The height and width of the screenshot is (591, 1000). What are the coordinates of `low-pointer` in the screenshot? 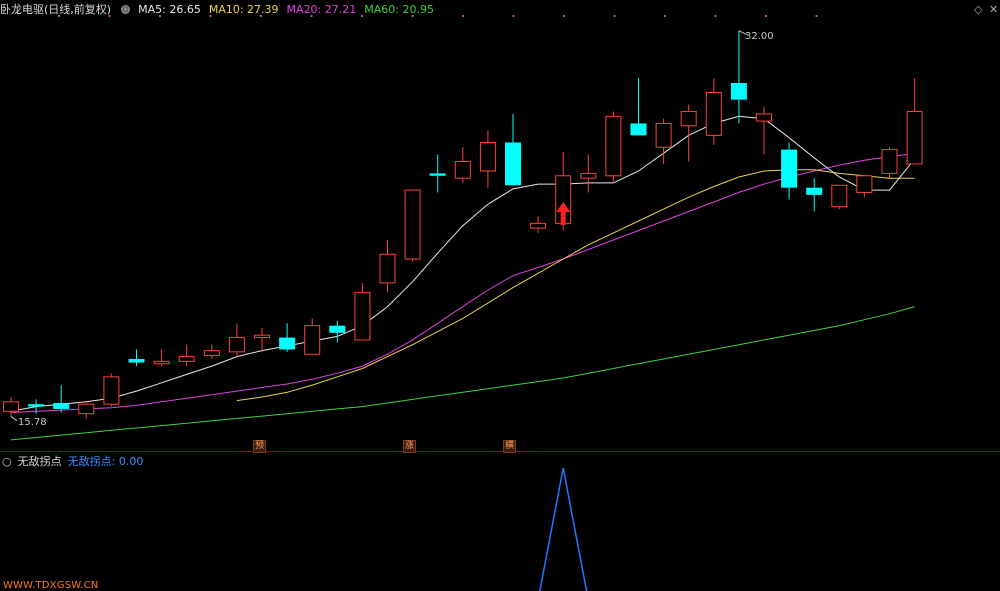 It's located at (14, 418).